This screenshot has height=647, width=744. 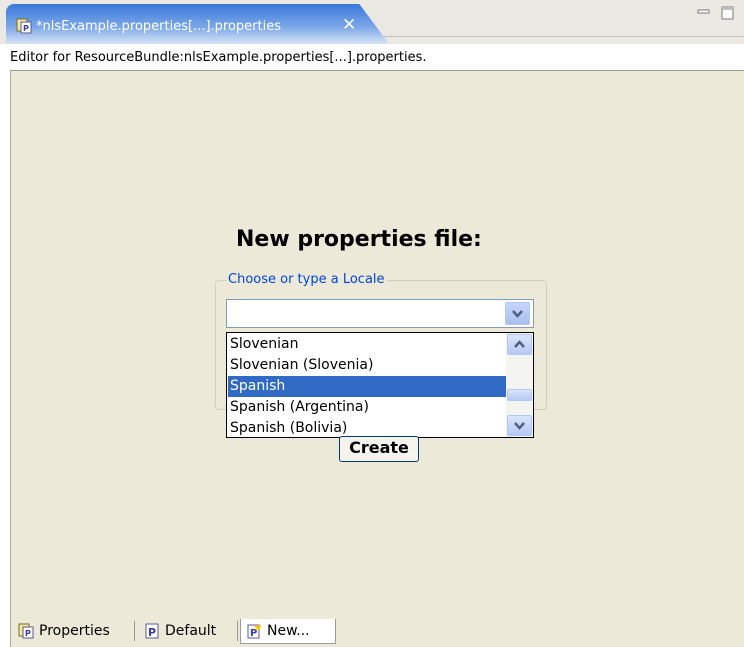 I want to click on locale-group-label: Choose or type a Locale, so click(x=306, y=279).